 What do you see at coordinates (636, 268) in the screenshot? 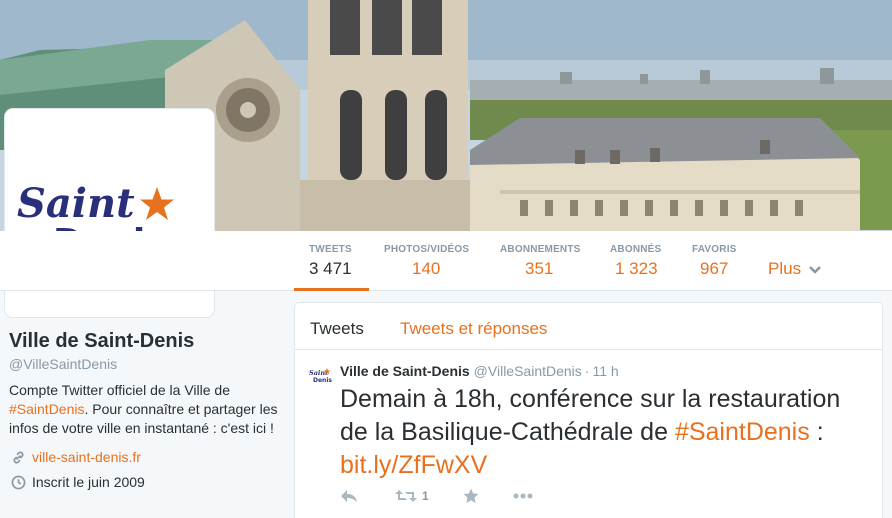
I see `stat-value: 1 323` at bounding box center [636, 268].